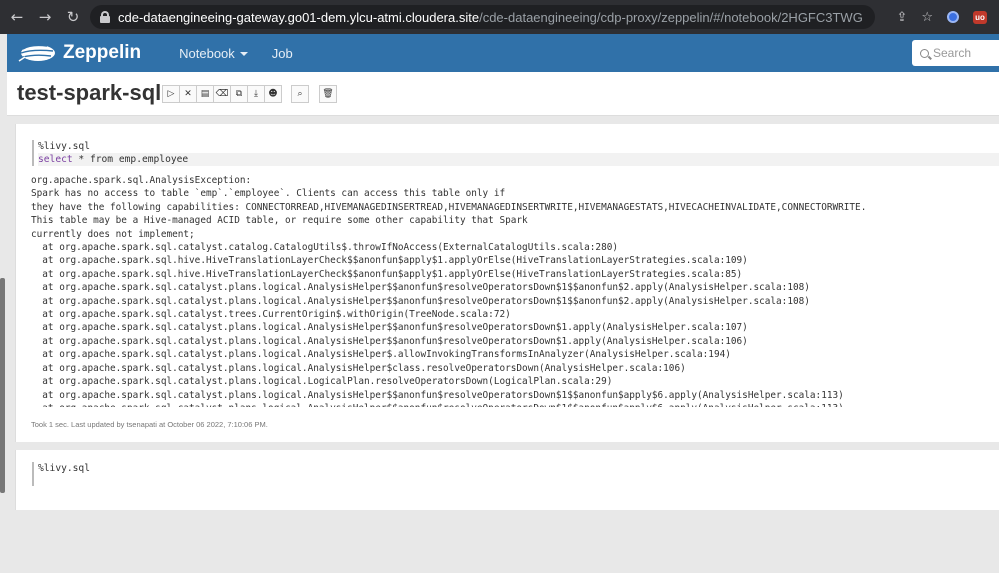 The width and height of the screenshot is (999, 573). I want to click on zeppelin-navbar: Zeppelin Notebook Job Search, so click(503, 53).